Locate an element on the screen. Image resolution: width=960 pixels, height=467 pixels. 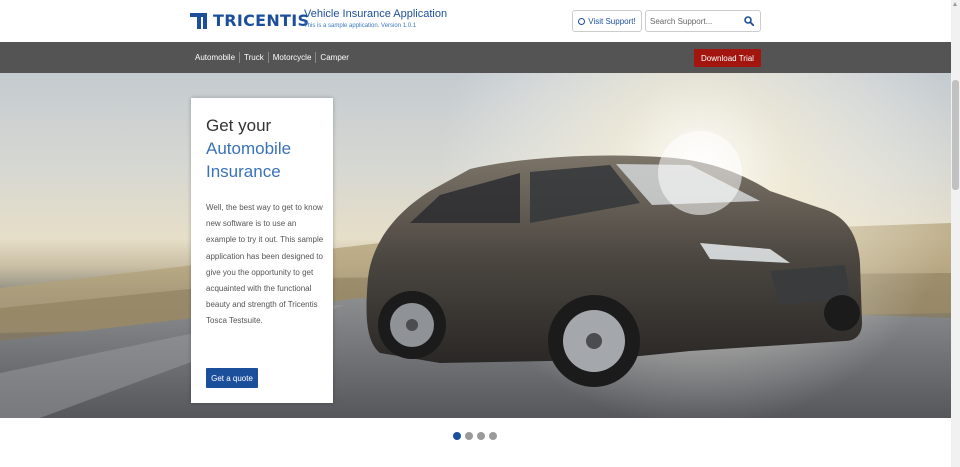
tricentis-logo: TRICENTIS is located at coordinates (249, 20).